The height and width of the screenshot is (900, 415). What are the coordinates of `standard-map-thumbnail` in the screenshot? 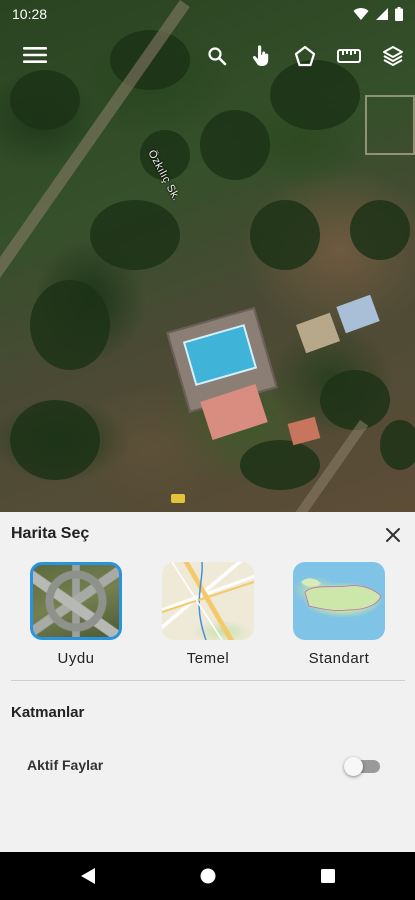 It's located at (339, 601).